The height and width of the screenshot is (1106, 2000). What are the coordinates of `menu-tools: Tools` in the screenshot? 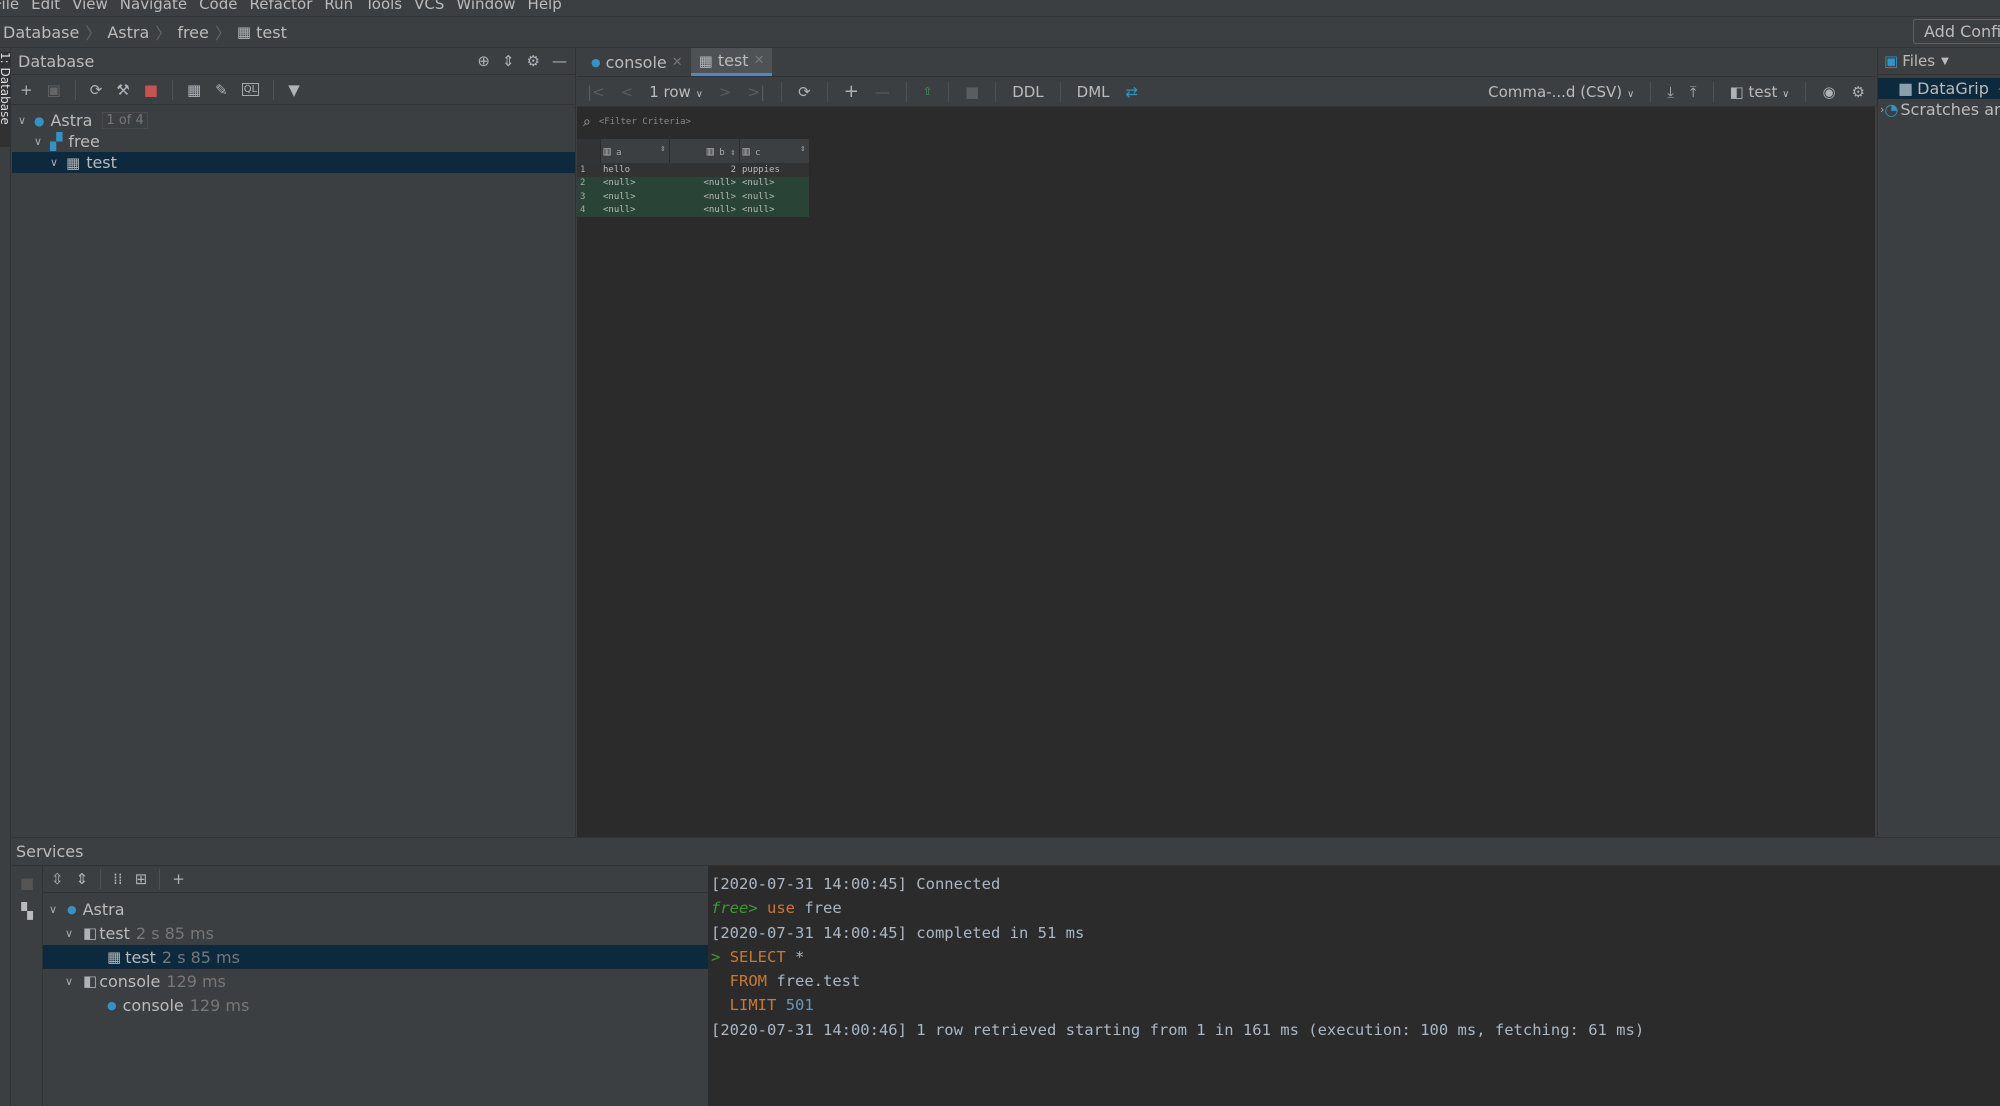 It's located at (383, 8).